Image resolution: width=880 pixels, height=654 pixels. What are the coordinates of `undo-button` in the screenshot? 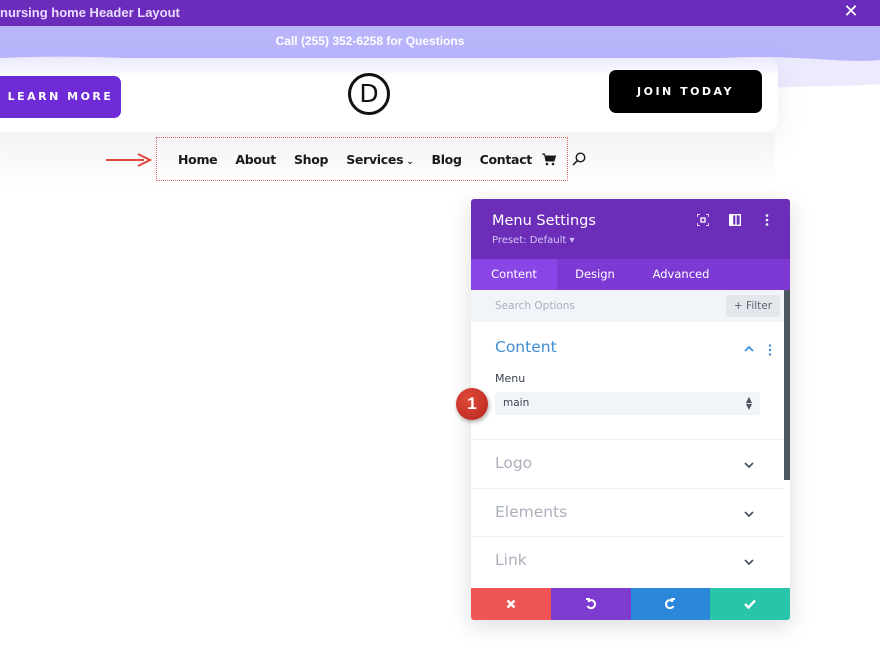 It's located at (590, 604).